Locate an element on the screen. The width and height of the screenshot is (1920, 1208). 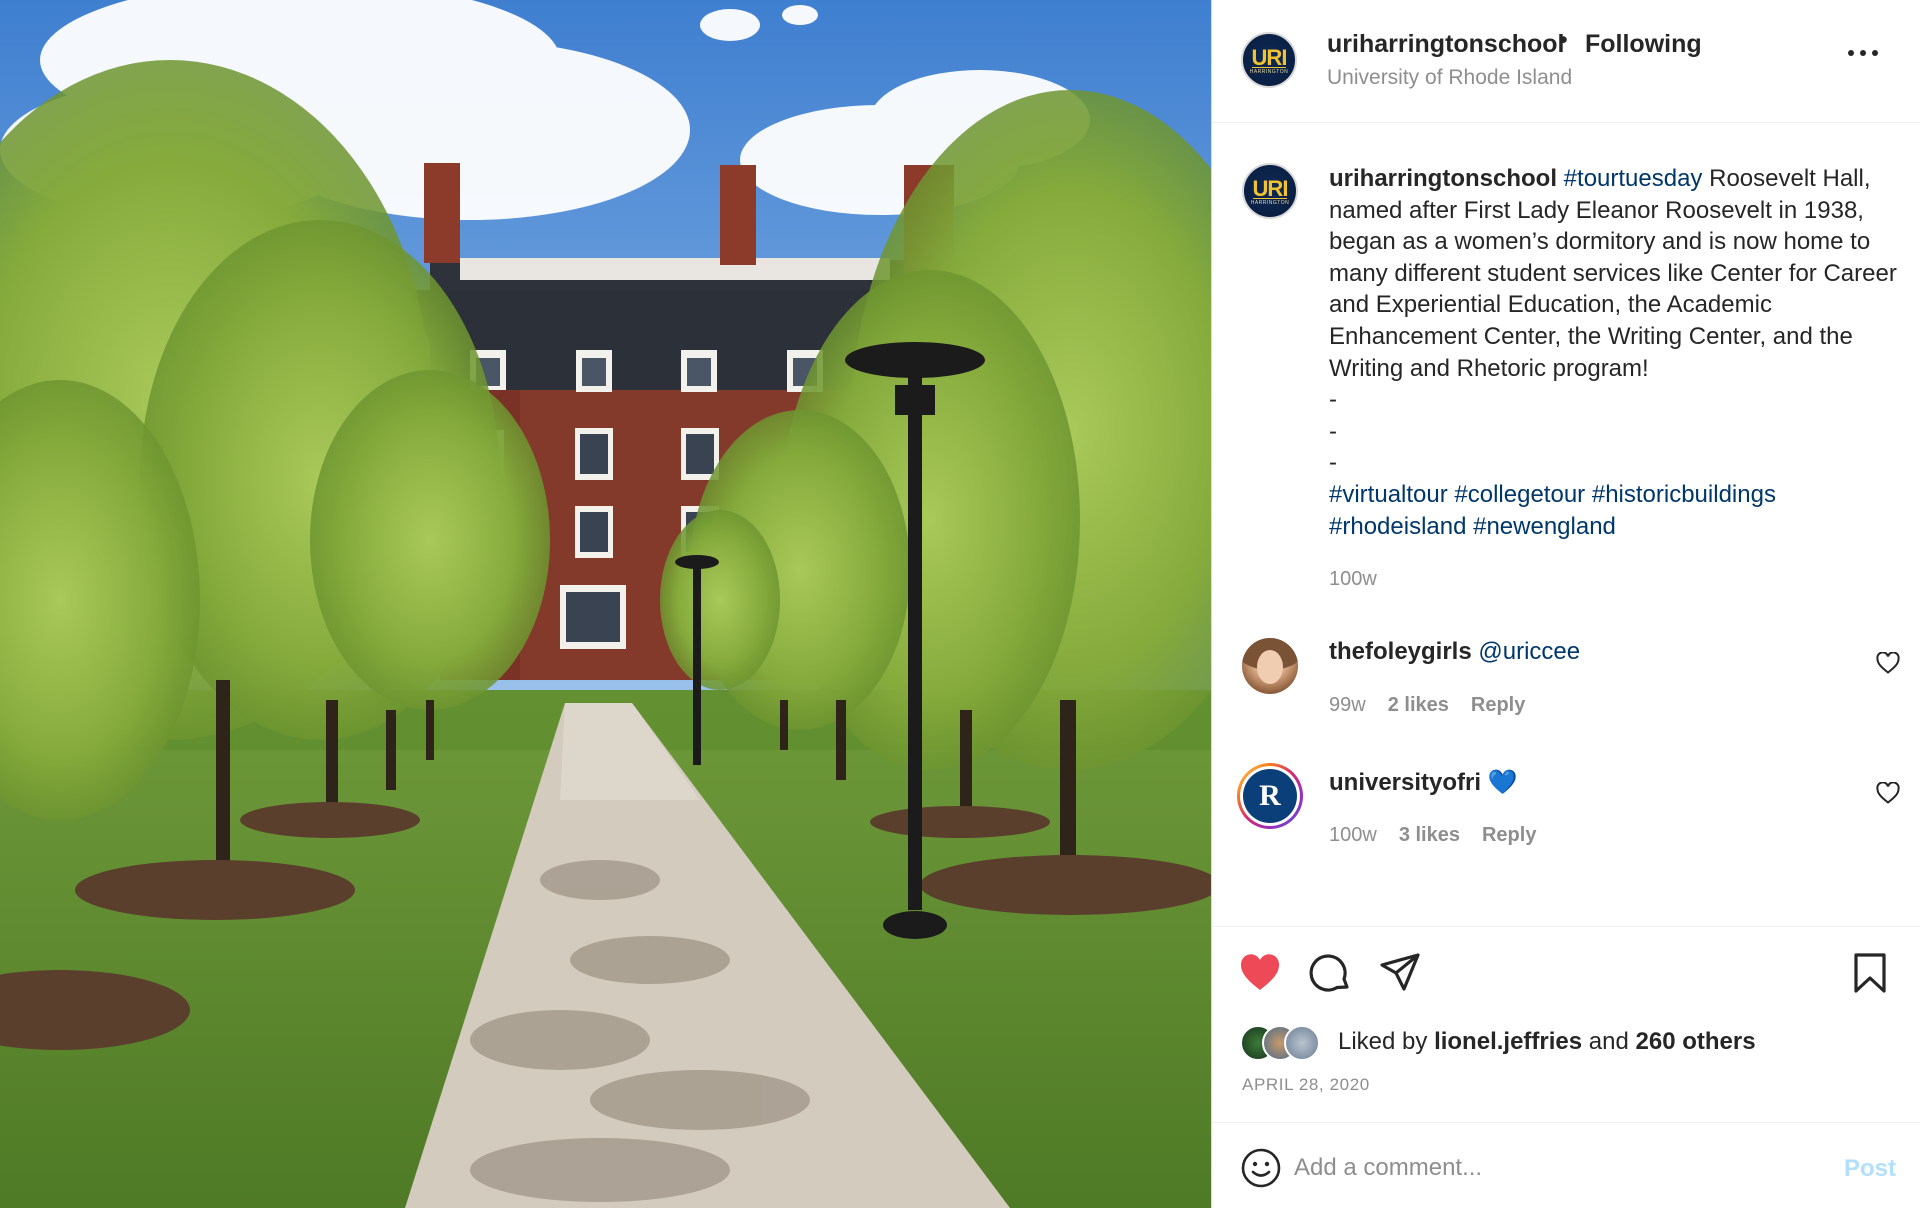
comment-username: thefoleygirls is located at coordinates (1400, 651).